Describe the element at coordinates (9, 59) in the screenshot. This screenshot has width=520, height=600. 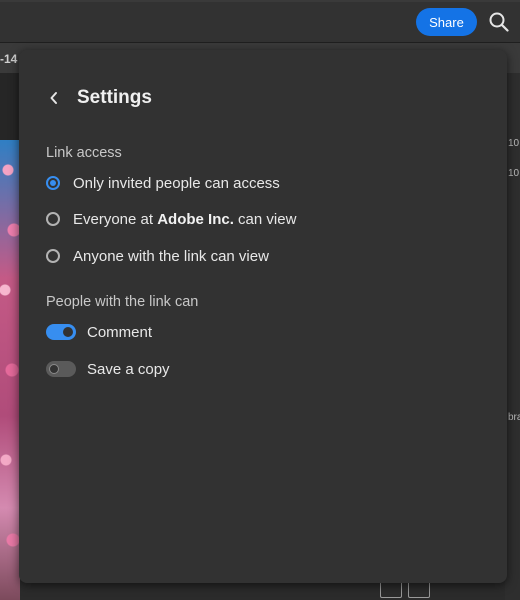
I see `background-tab-stub: -14` at that location.